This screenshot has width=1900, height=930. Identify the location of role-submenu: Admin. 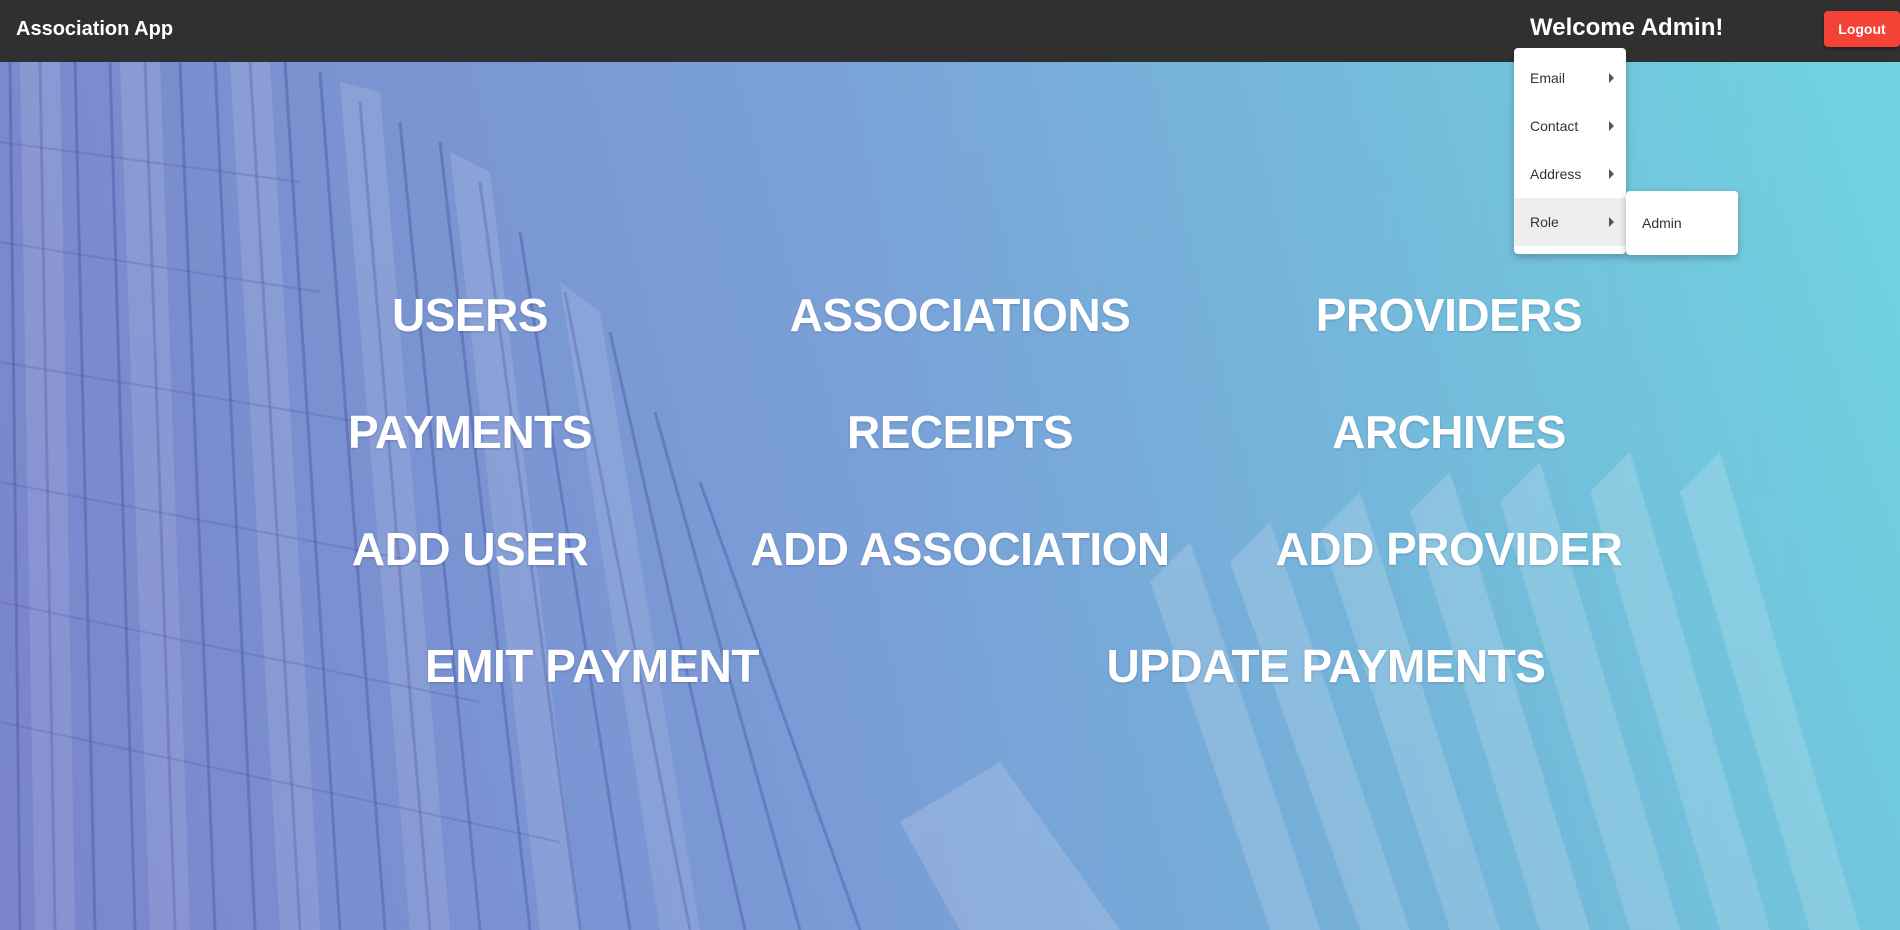
(1682, 223).